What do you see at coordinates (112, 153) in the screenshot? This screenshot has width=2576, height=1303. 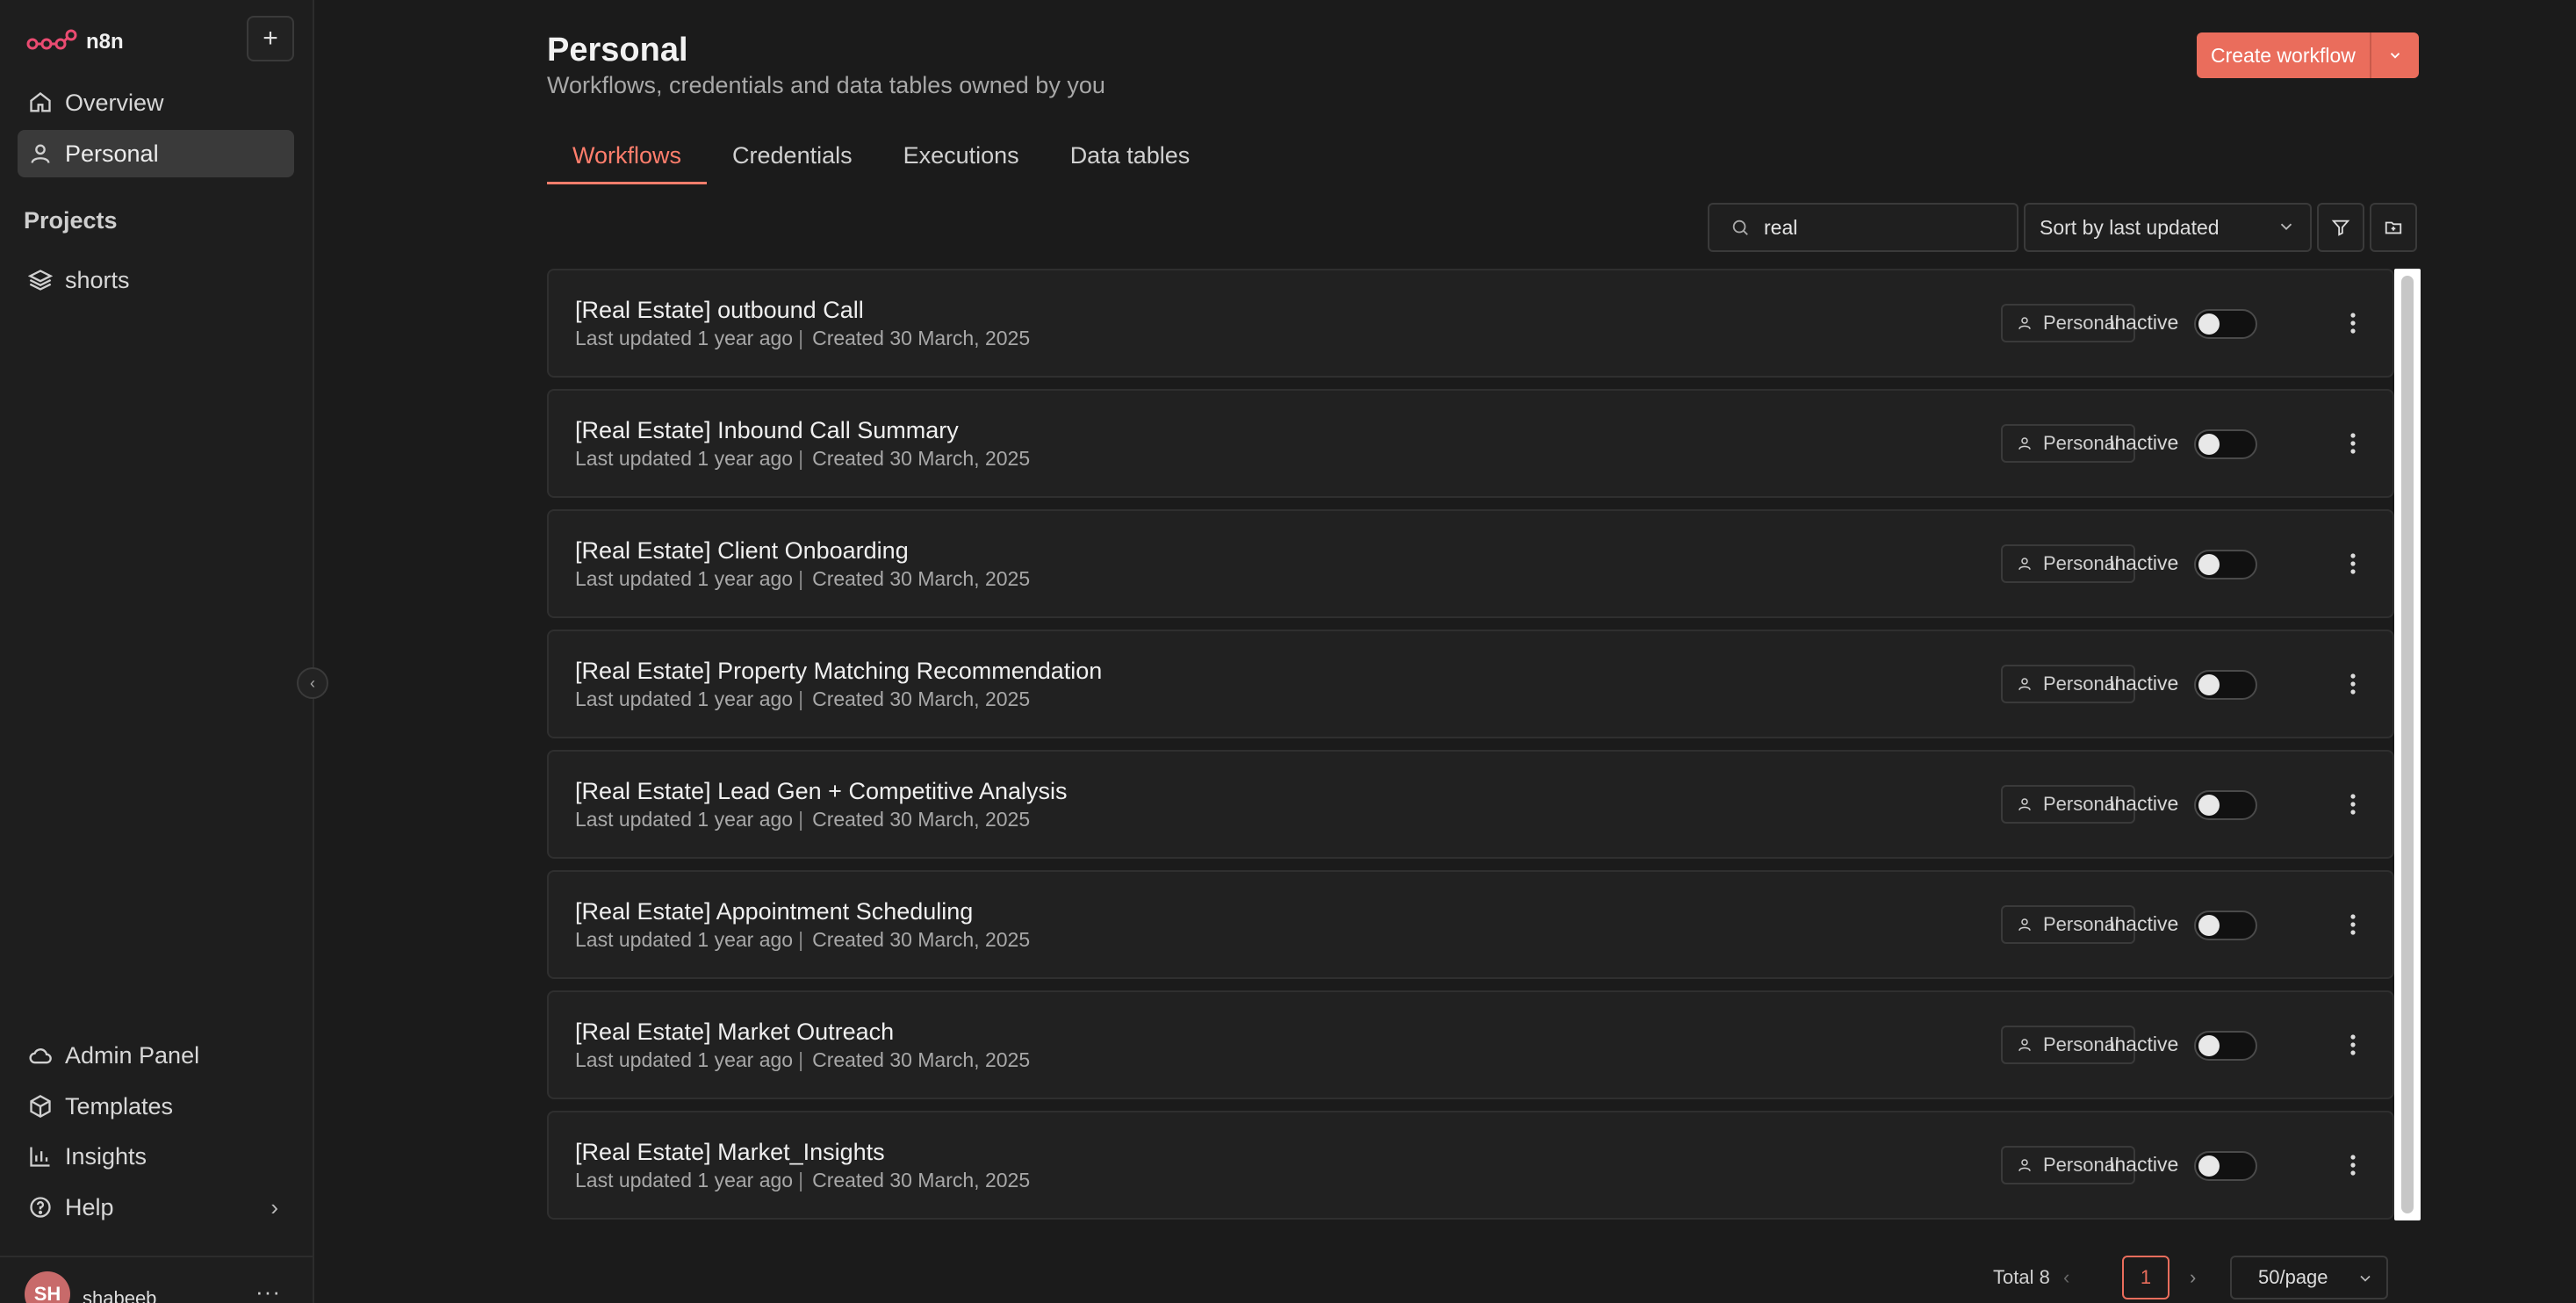 I see `sidebar-item-label: Personal` at bounding box center [112, 153].